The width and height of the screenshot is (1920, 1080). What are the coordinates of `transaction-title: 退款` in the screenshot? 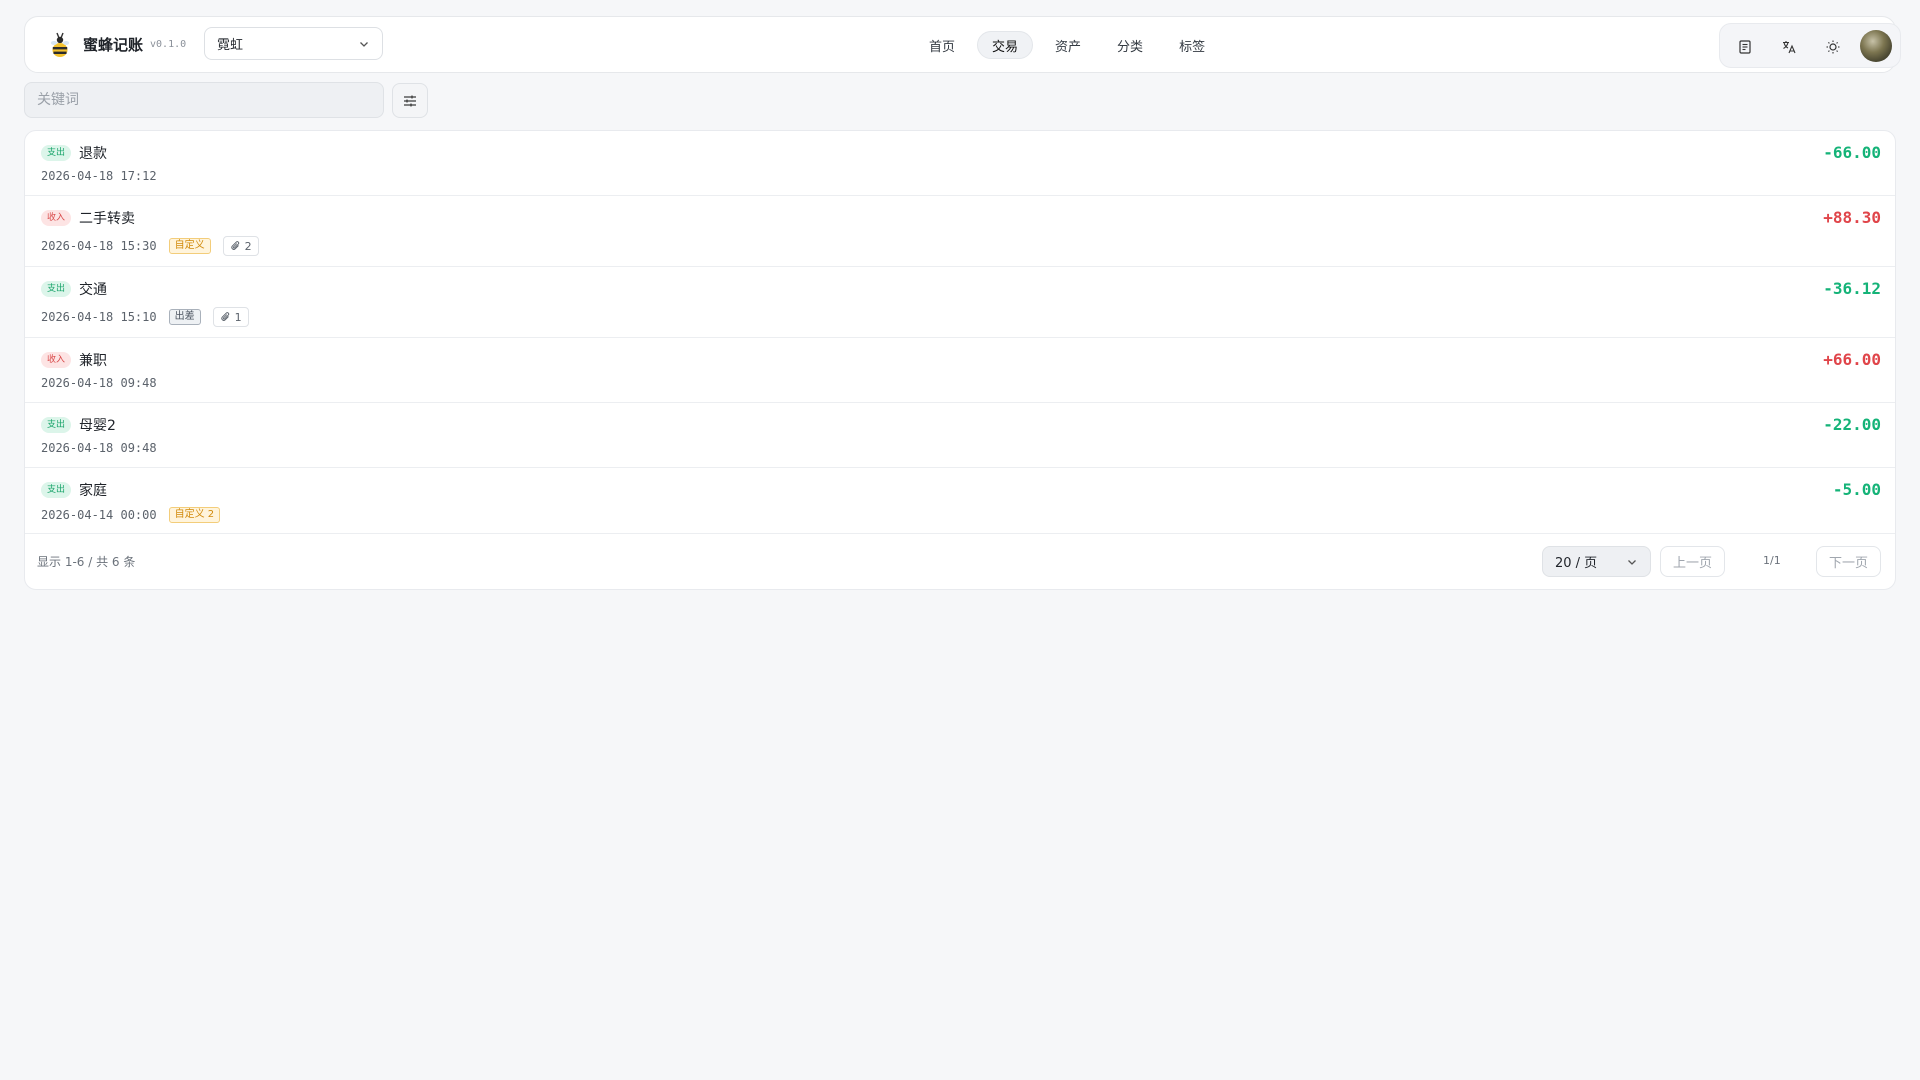 It's located at (93, 154).